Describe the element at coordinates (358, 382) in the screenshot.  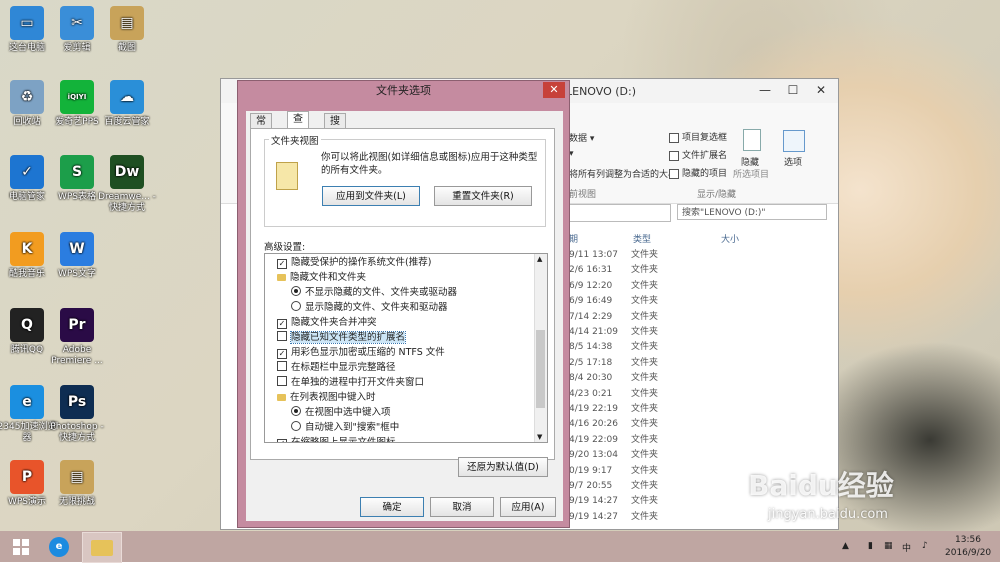
I see `setting-label: 在单独的进程中打开文件夹窗口` at that location.